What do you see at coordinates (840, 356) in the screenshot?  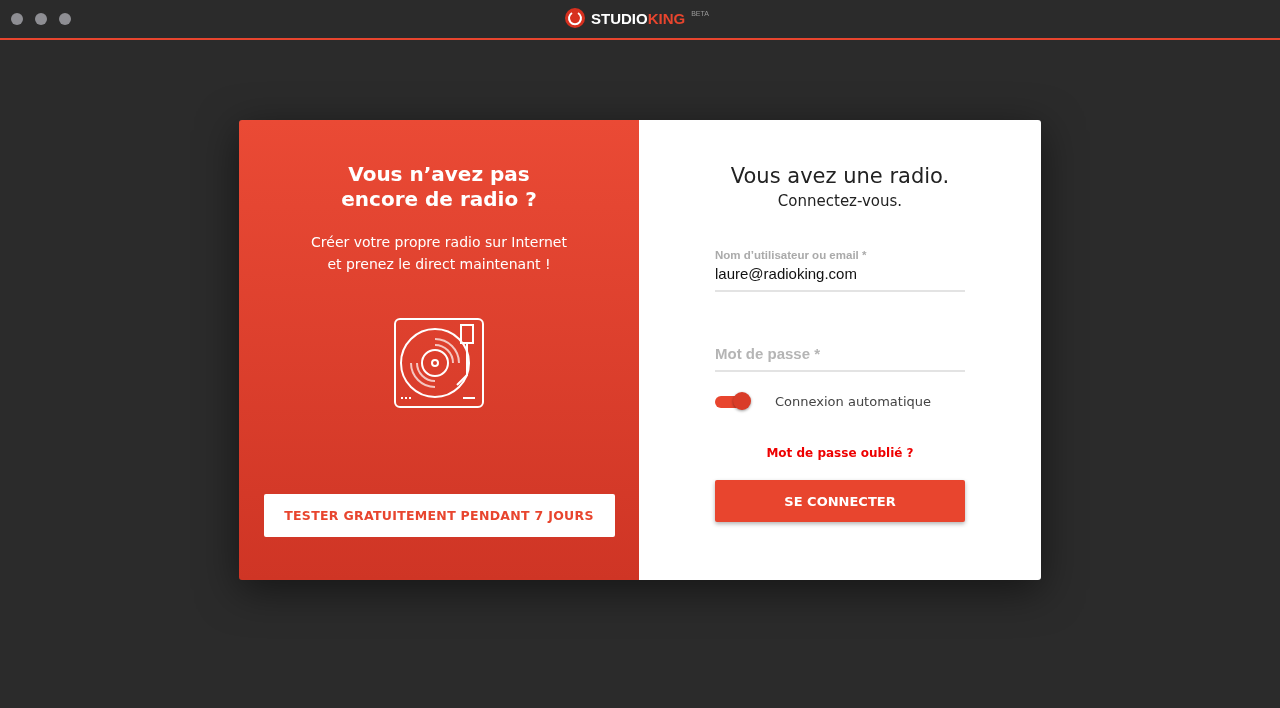 I see `password-field: Mot de passe *` at bounding box center [840, 356].